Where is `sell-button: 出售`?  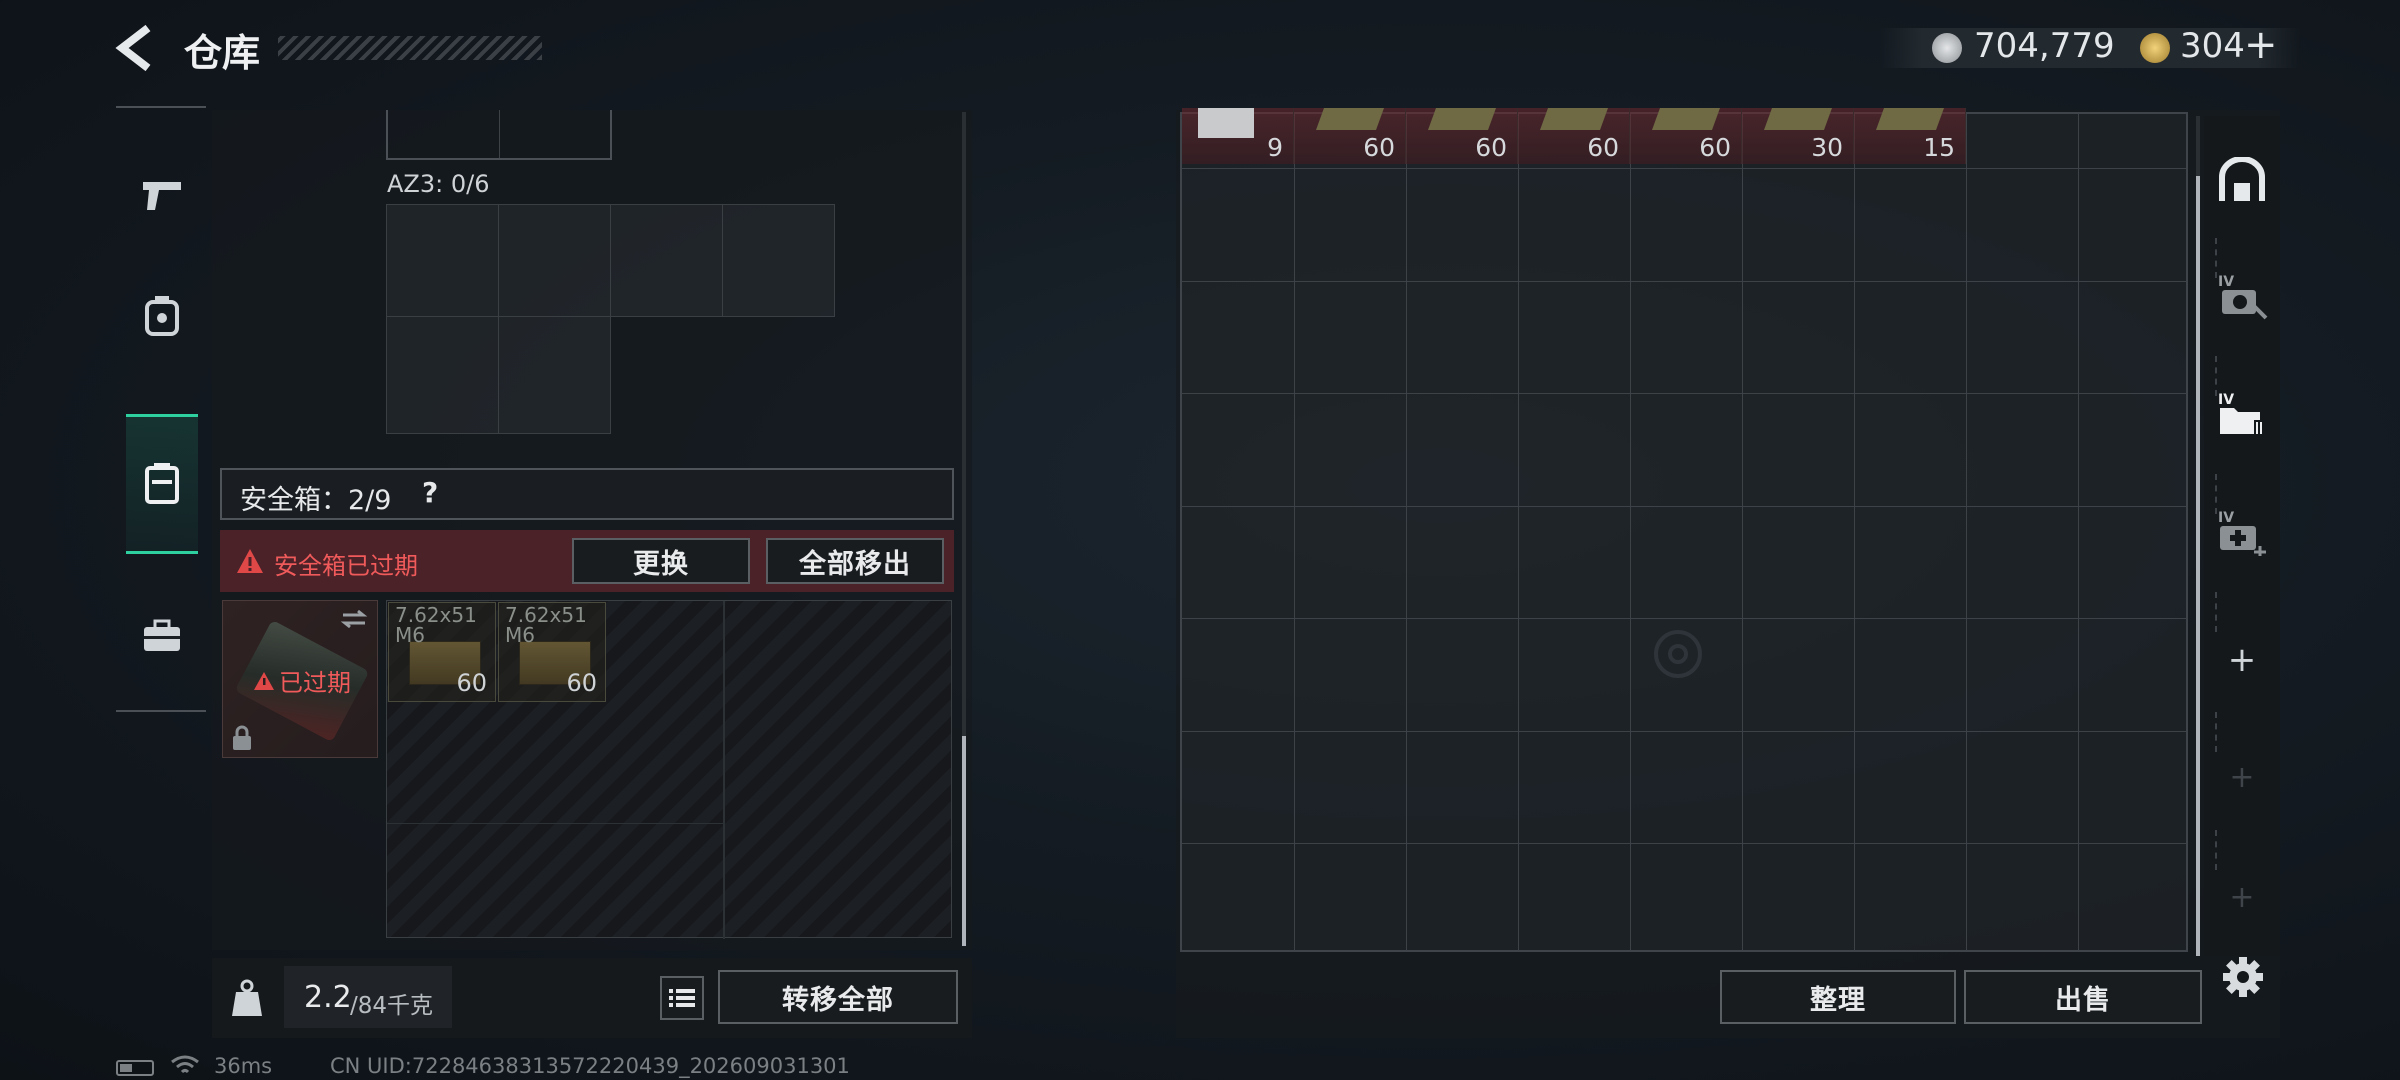 sell-button: 出售 is located at coordinates (2083, 997).